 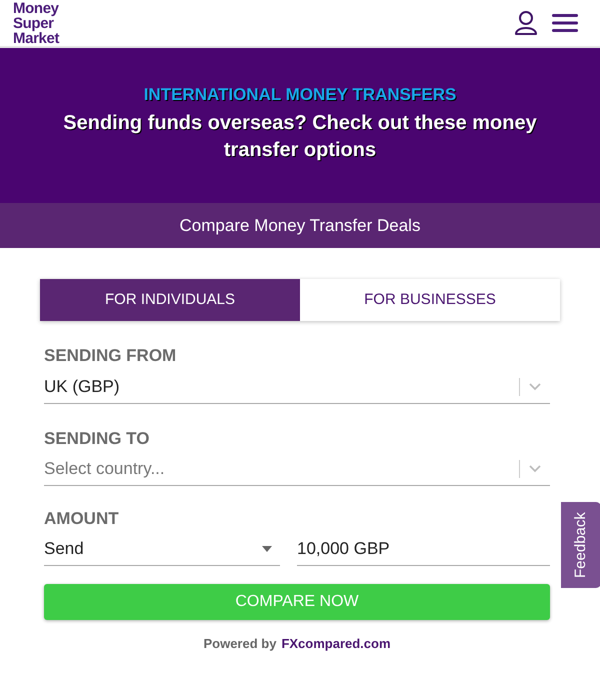 I want to click on select-value: UK (GBP), so click(x=82, y=387).